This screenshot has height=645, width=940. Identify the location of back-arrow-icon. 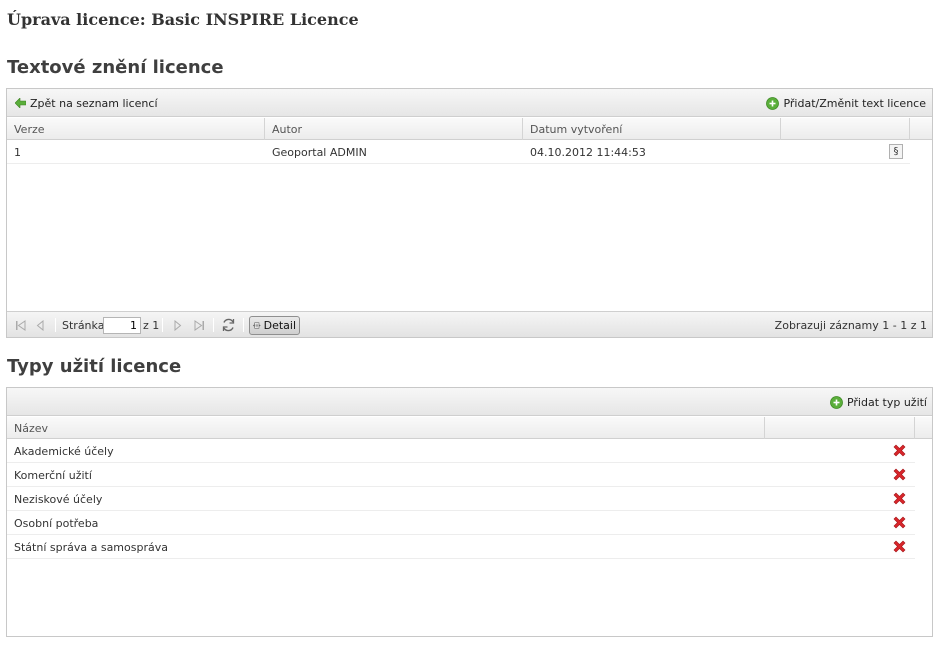
(20, 103).